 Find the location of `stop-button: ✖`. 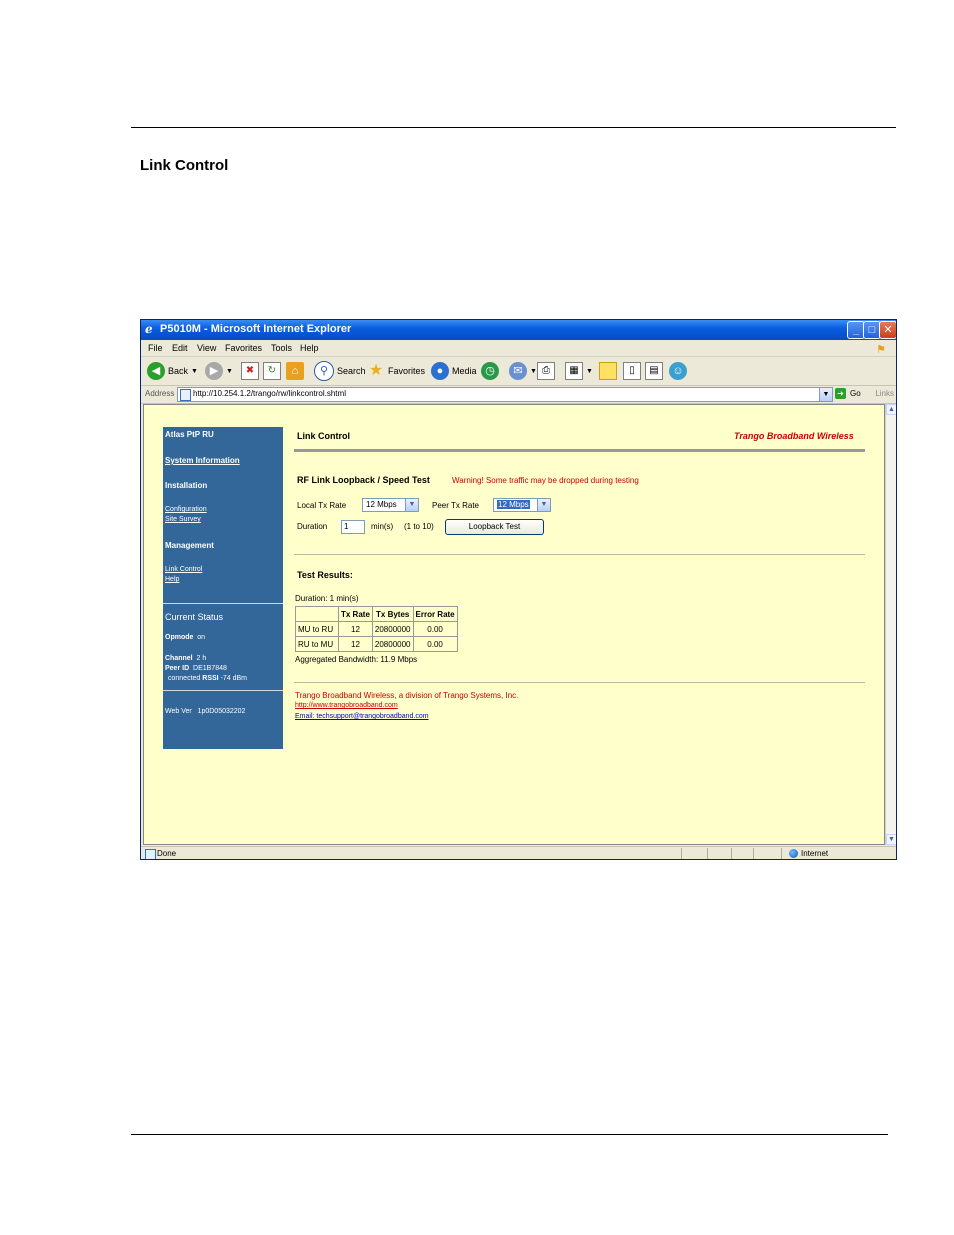

stop-button: ✖ is located at coordinates (250, 371).